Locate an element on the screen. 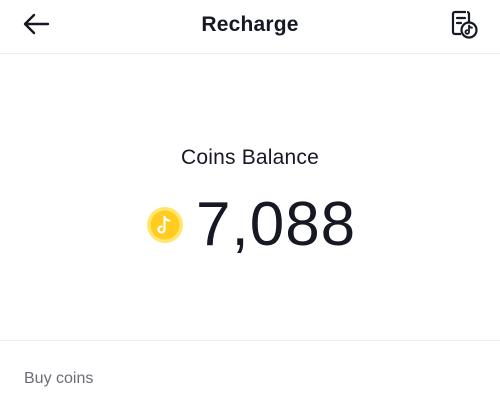 The height and width of the screenshot is (400, 500). transaction-history-icon is located at coordinates (464, 26).